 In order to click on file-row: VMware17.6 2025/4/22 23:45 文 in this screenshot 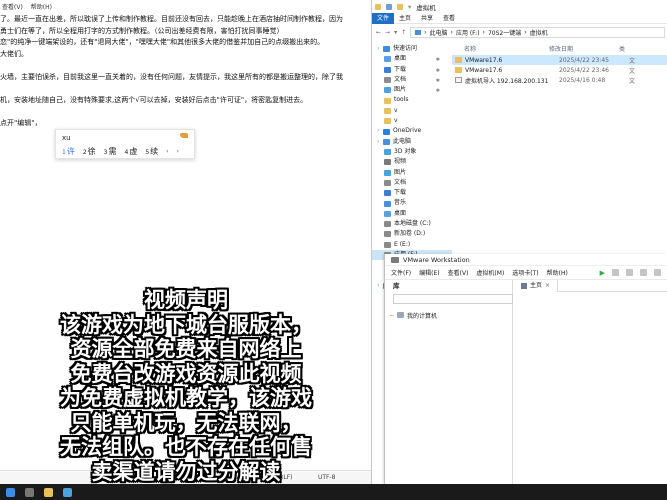, I will do `click(559, 60)`.